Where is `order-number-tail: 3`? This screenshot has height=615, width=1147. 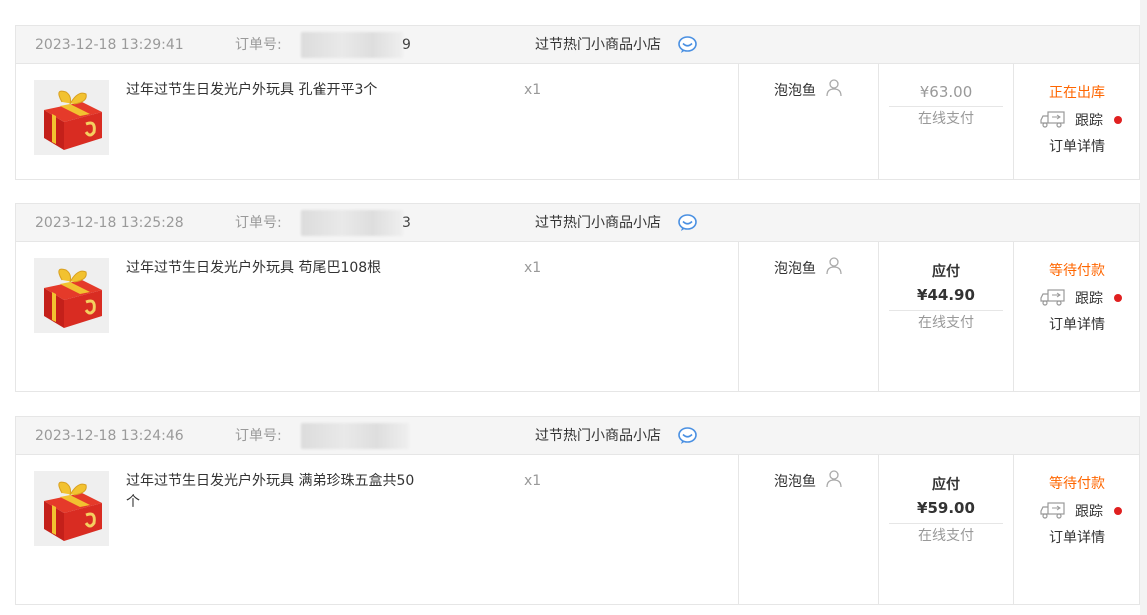 order-number-tail: 3 is located at coordinates (406, 223).